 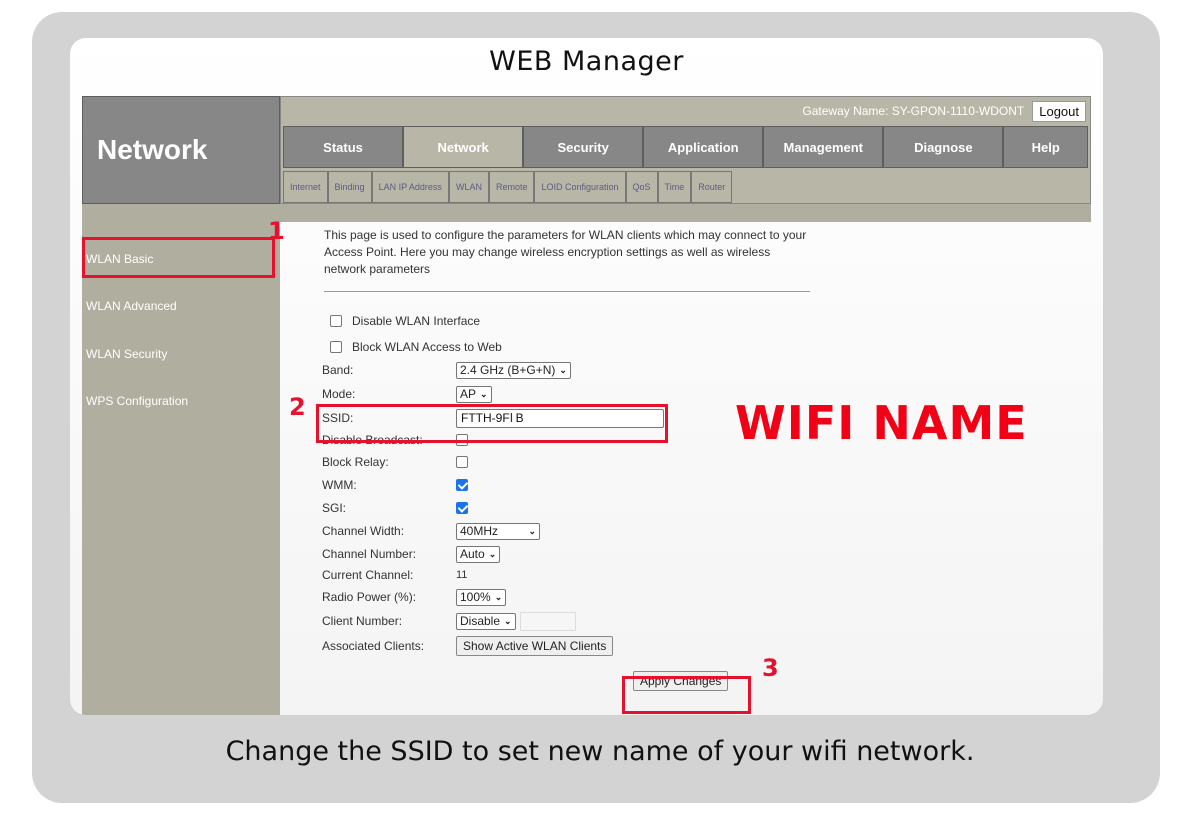 I want to click on disable-wlan-row: Disable WLAN Interface, so click(x=405, y=321).